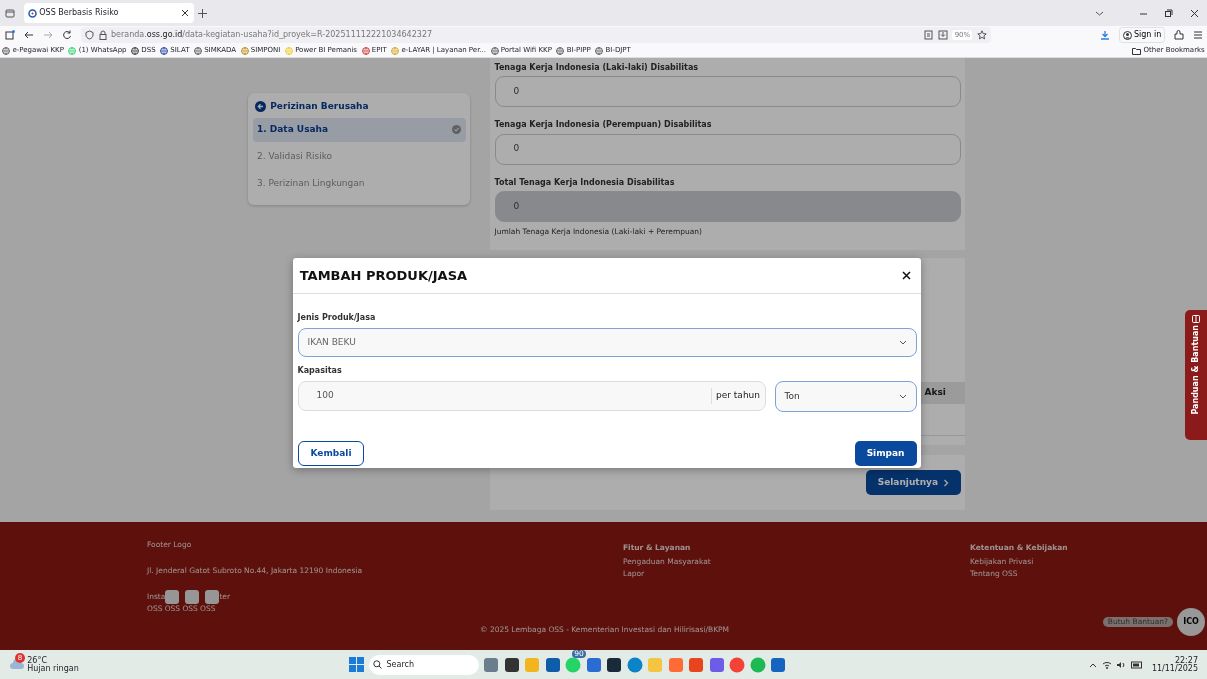 This screenshot has height=679, width=1207. What do you see at coordinates (1191, 622) in the screenshot?
I see `help-button: ICO` at bounding box center [1191, 622].